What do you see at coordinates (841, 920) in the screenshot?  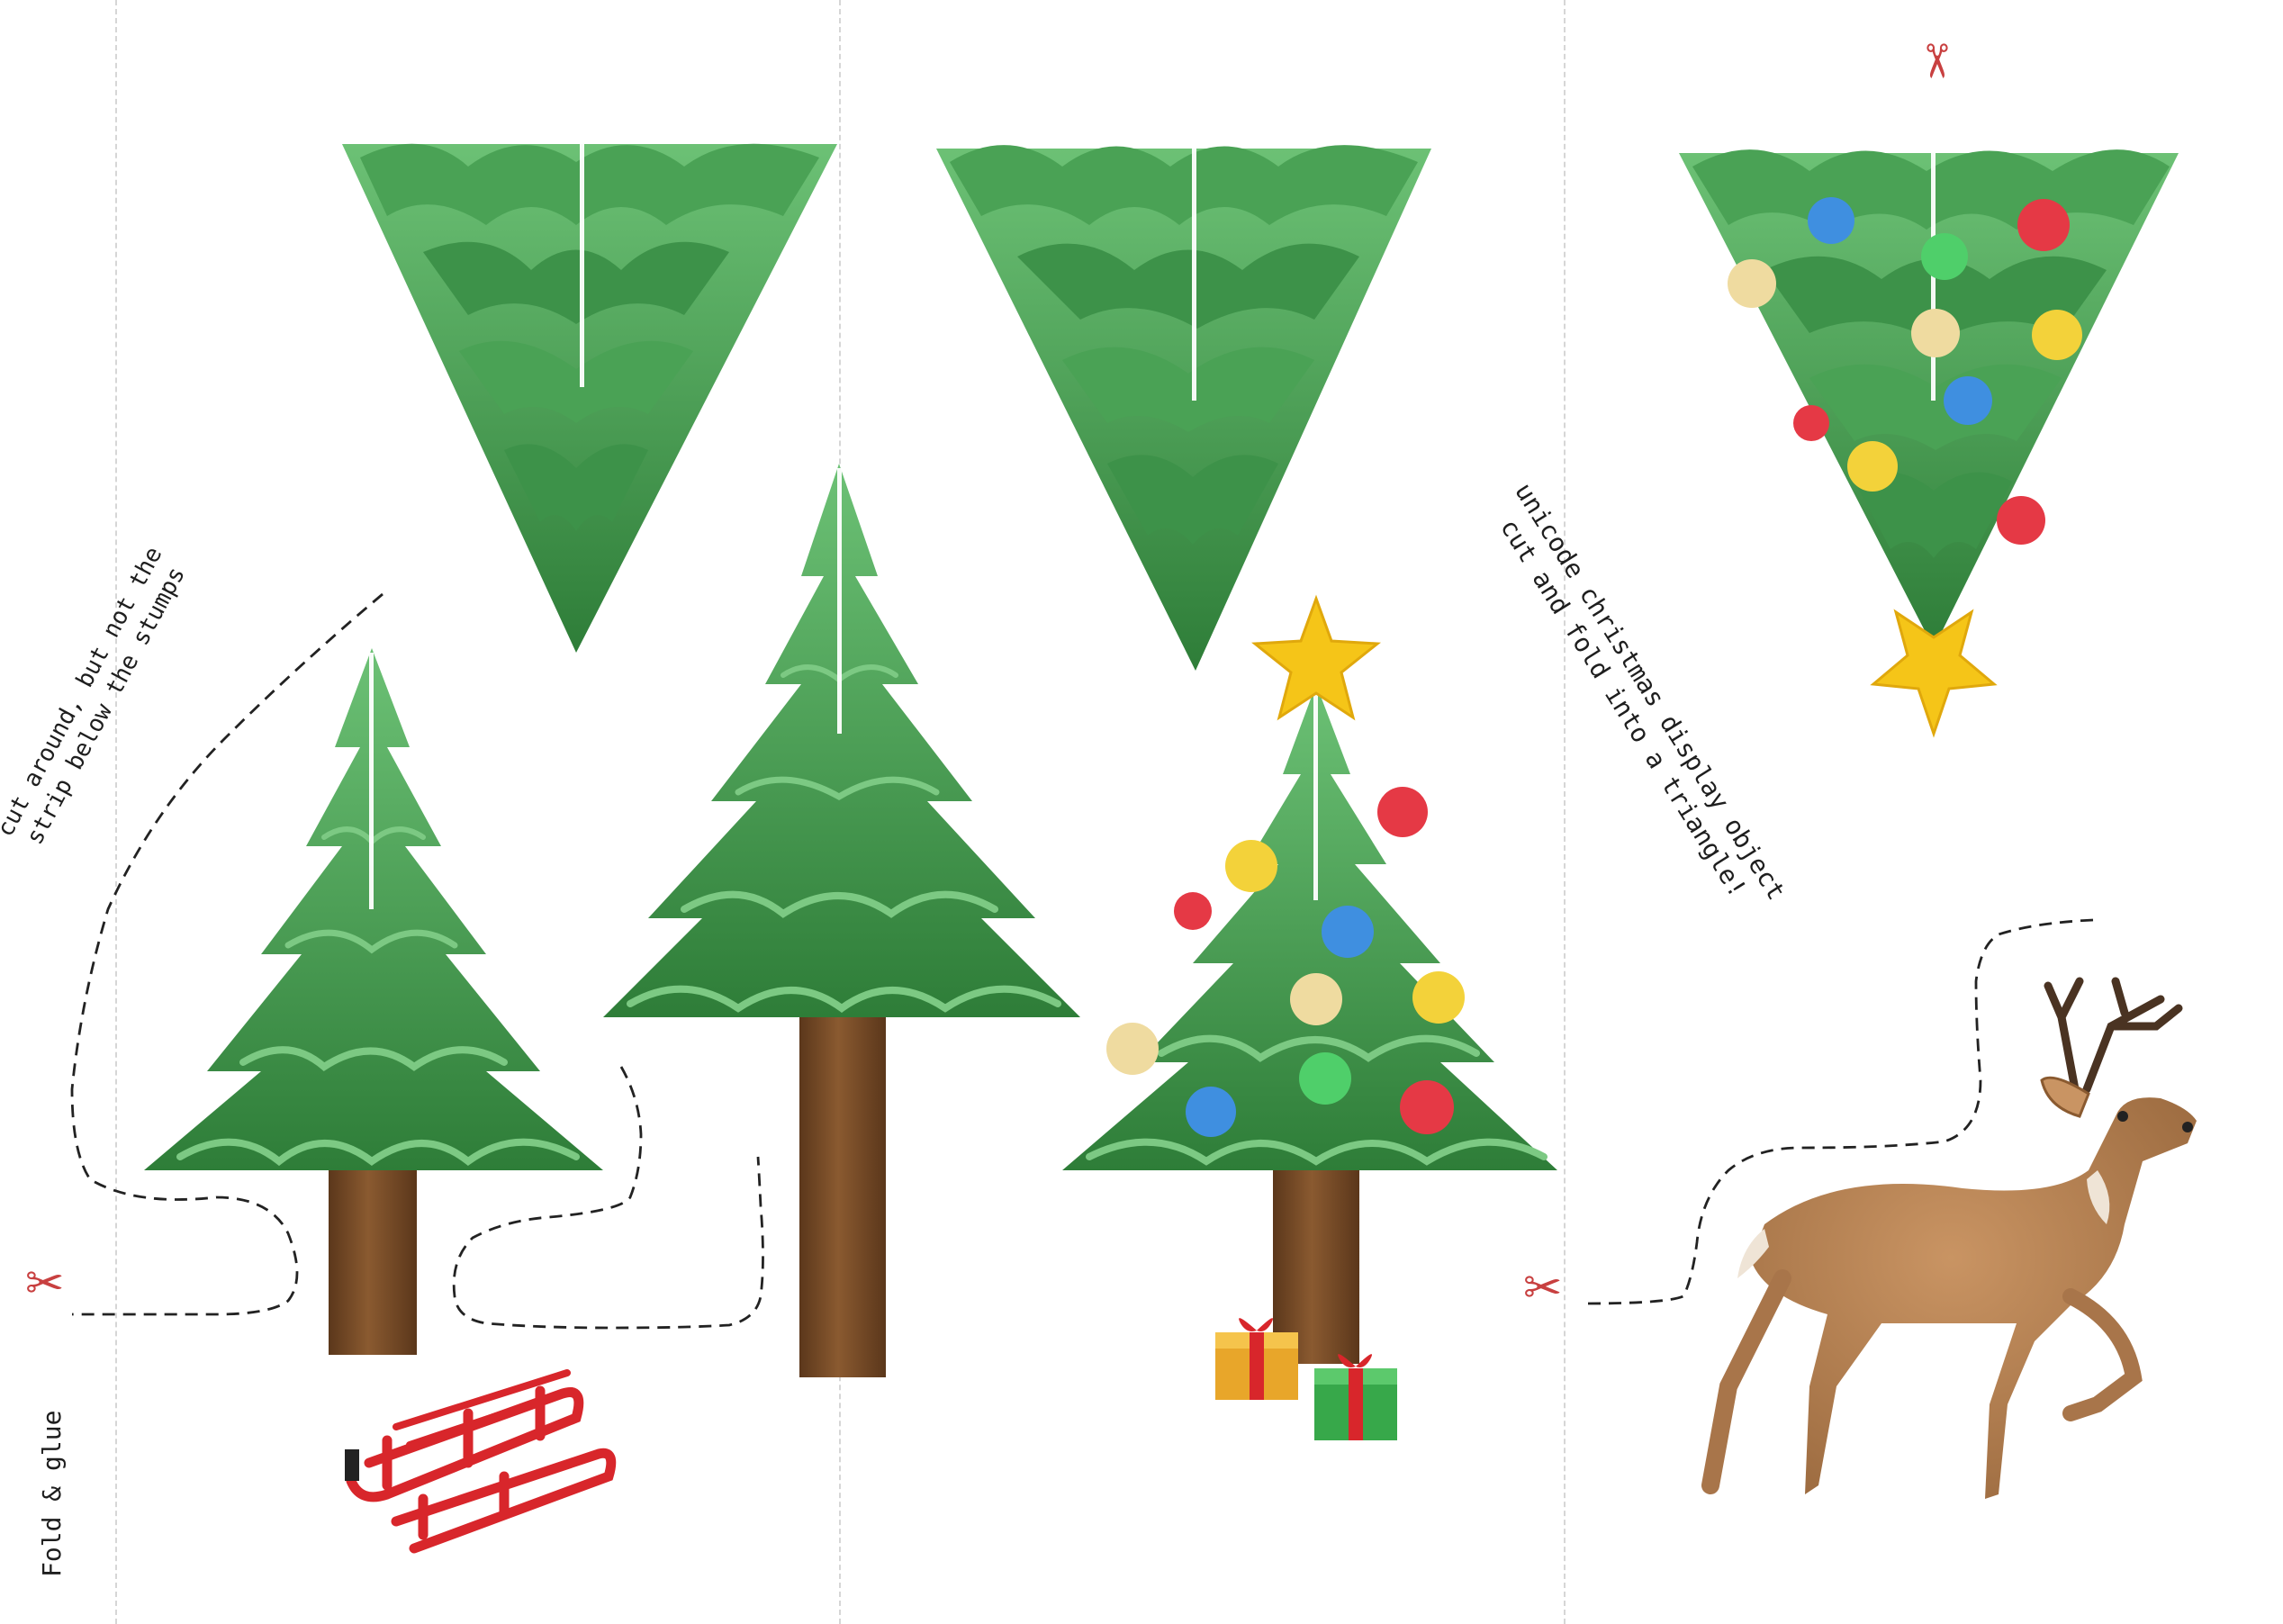 I see `tall-pine-tree` at bounding box center [841, 920].